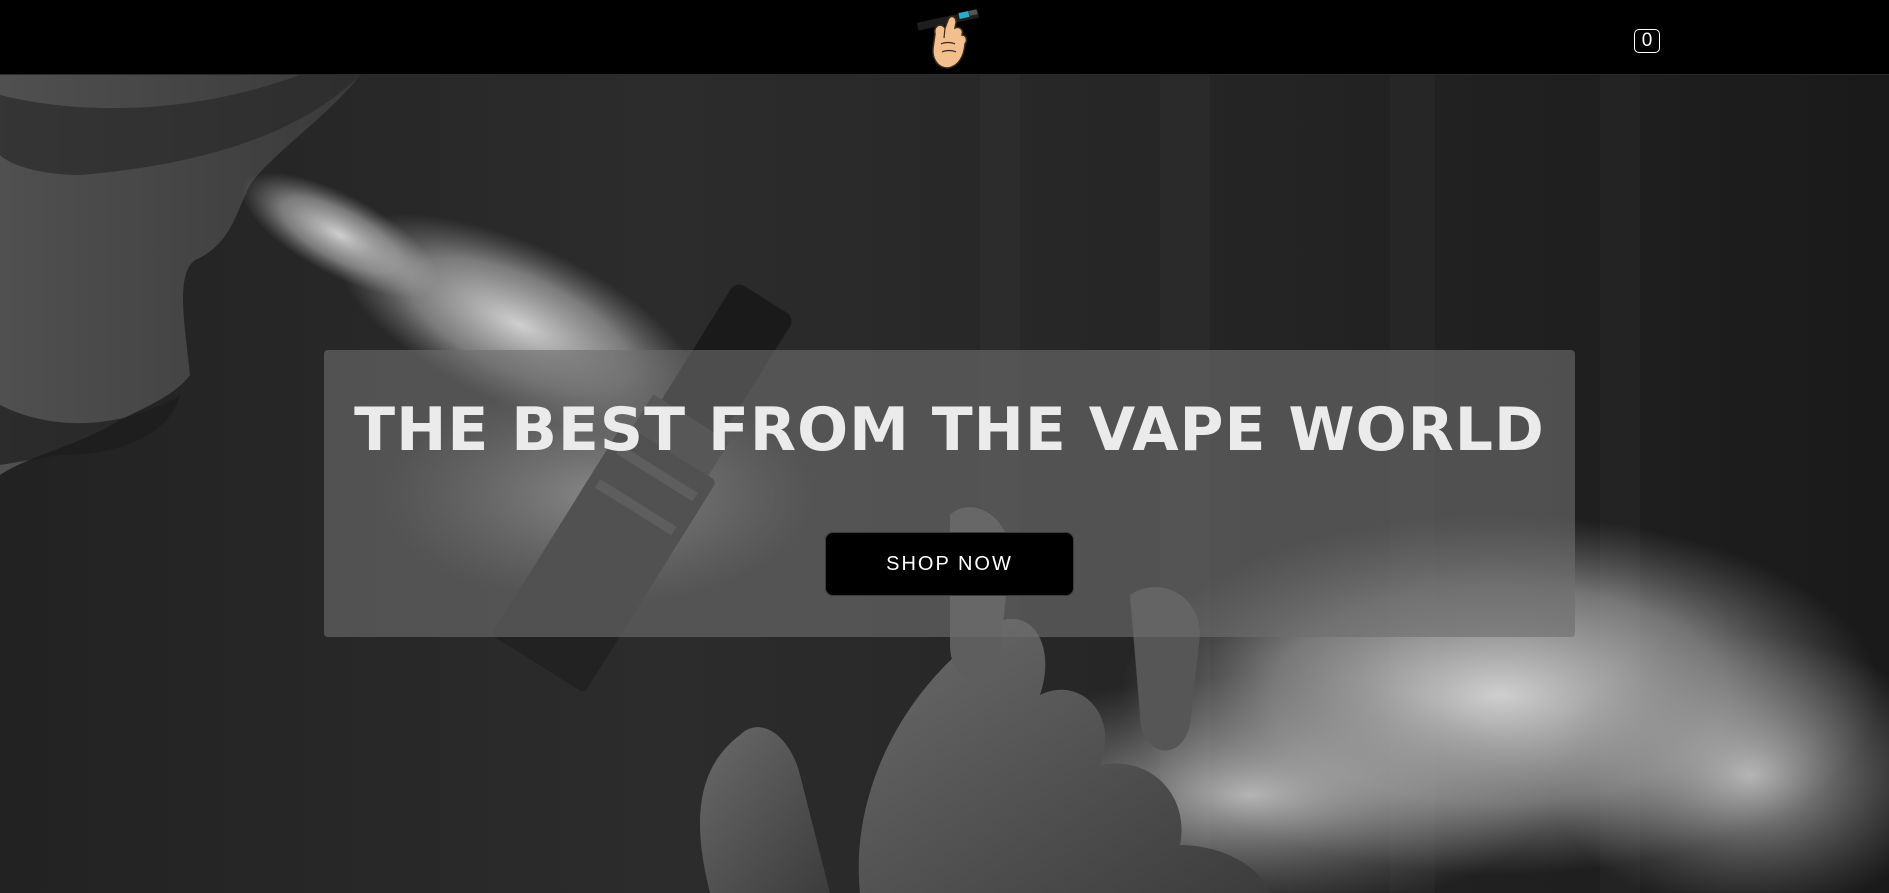 The height and width of the screenshot is (893, 1889). Describe the element at coordinates (1647, 41) in the screenshot. I see `cart-count-badge: 0` at that location.